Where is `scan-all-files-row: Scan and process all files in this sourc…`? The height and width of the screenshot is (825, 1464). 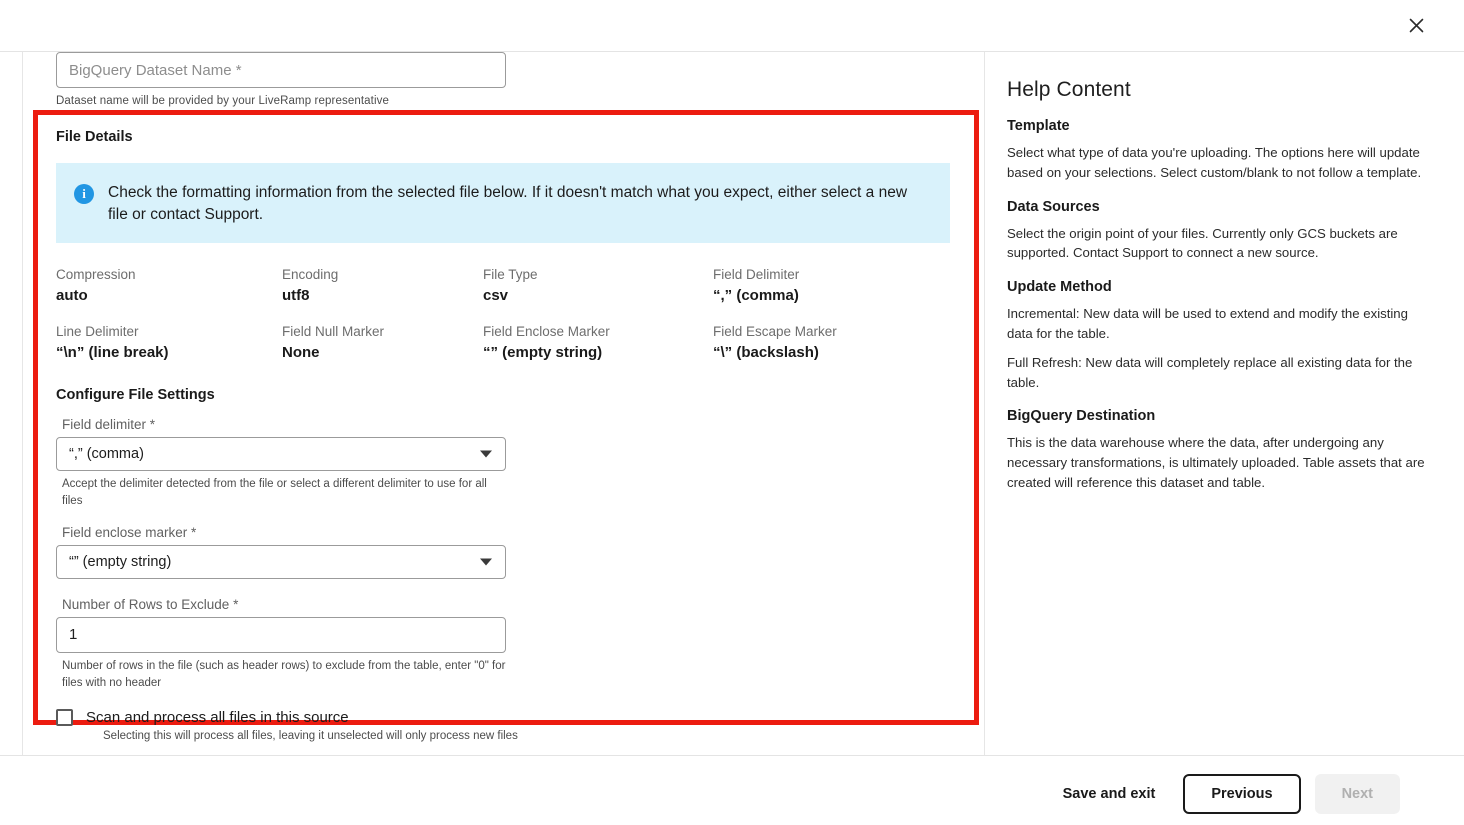
scan-all-files-row: Scan and process all files in this sourc… is located at coordinates (506, 717).